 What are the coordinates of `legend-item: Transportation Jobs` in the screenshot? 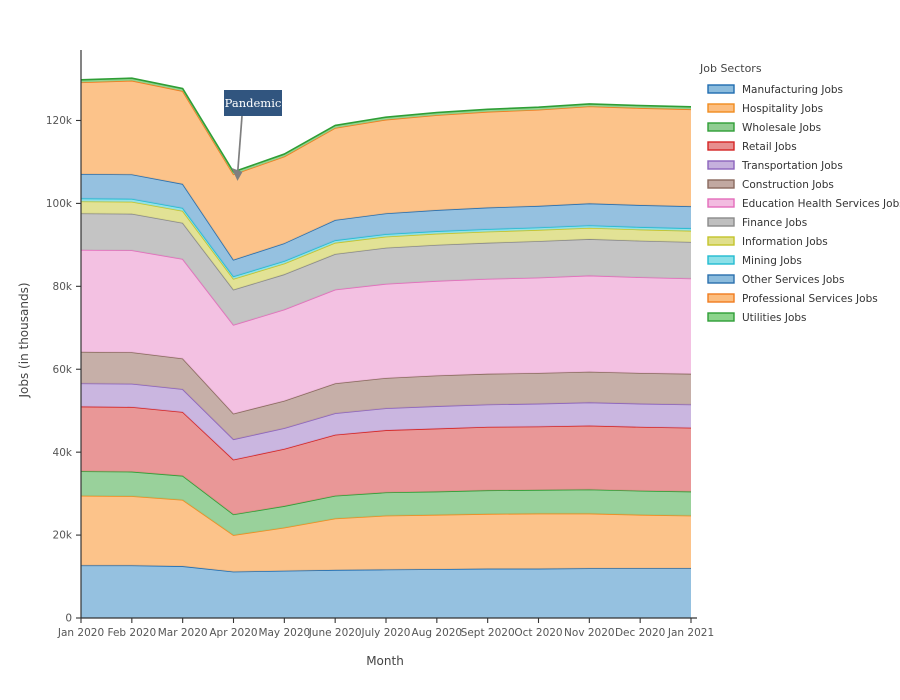 It's located at (775, 166).